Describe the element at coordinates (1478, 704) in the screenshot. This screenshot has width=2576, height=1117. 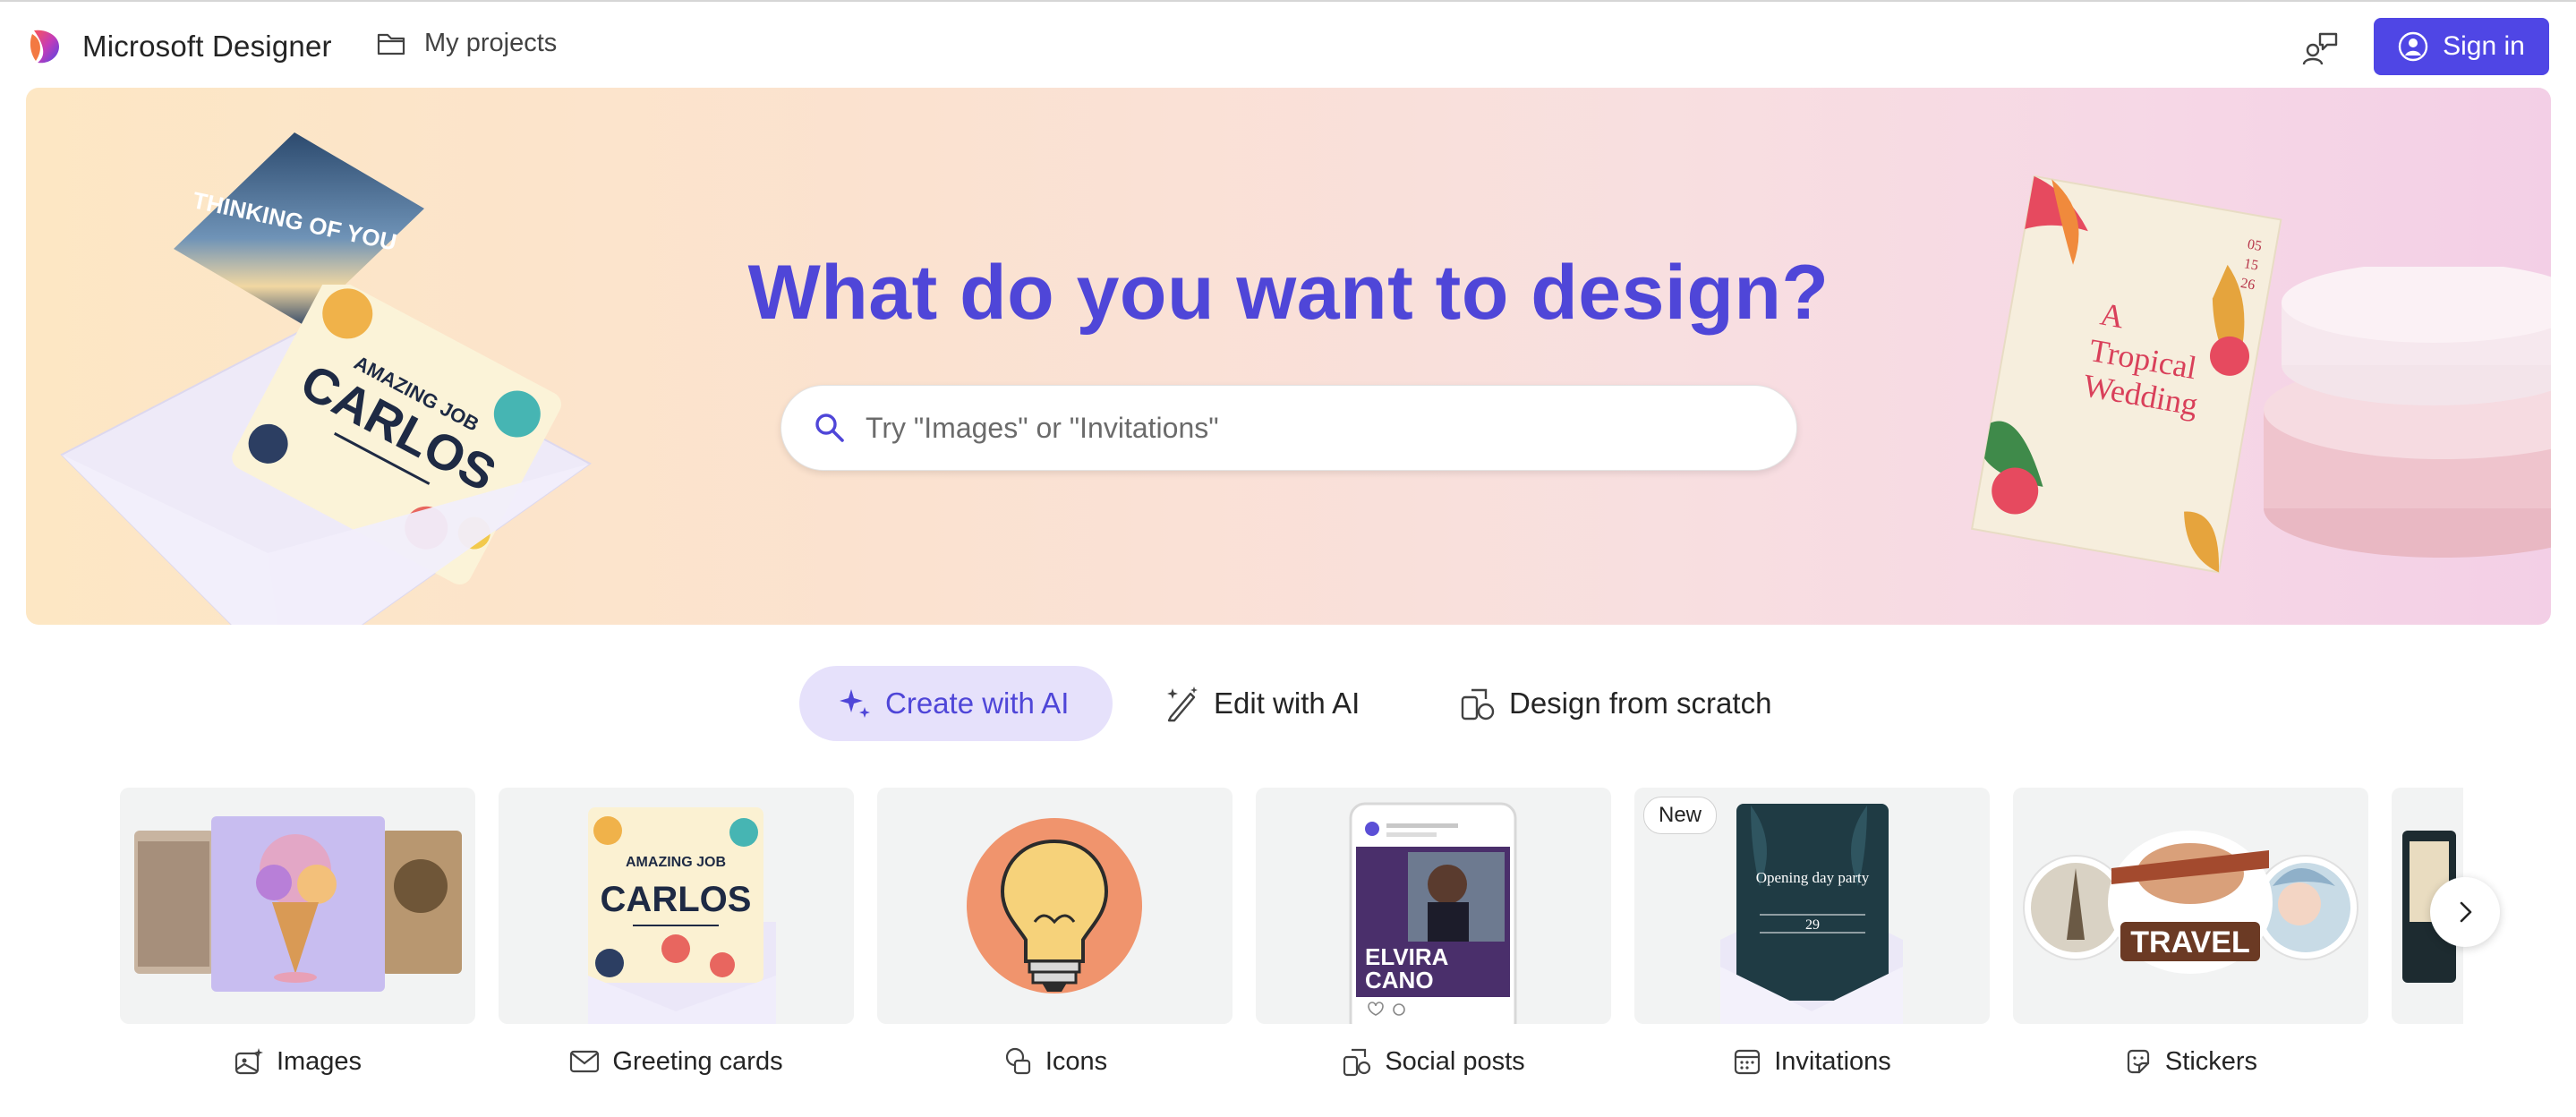
I see `design-tools-icon` at that location.